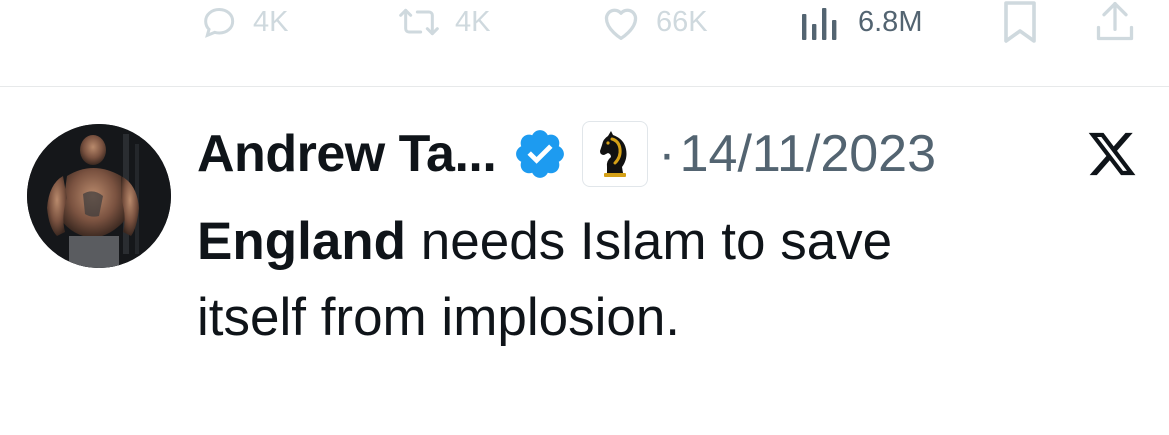  I want to click on heart-icon, so click(621, 24).